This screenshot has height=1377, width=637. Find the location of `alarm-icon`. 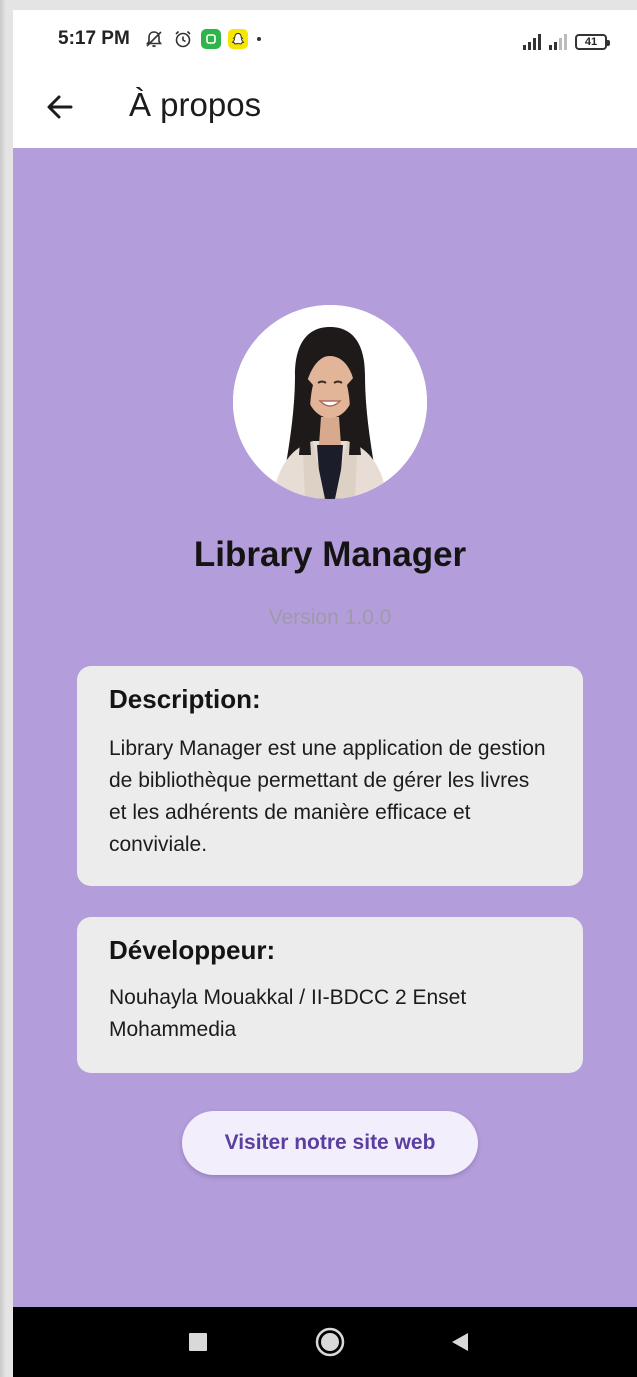

alarm-icon is located at coordinates (183, 39).